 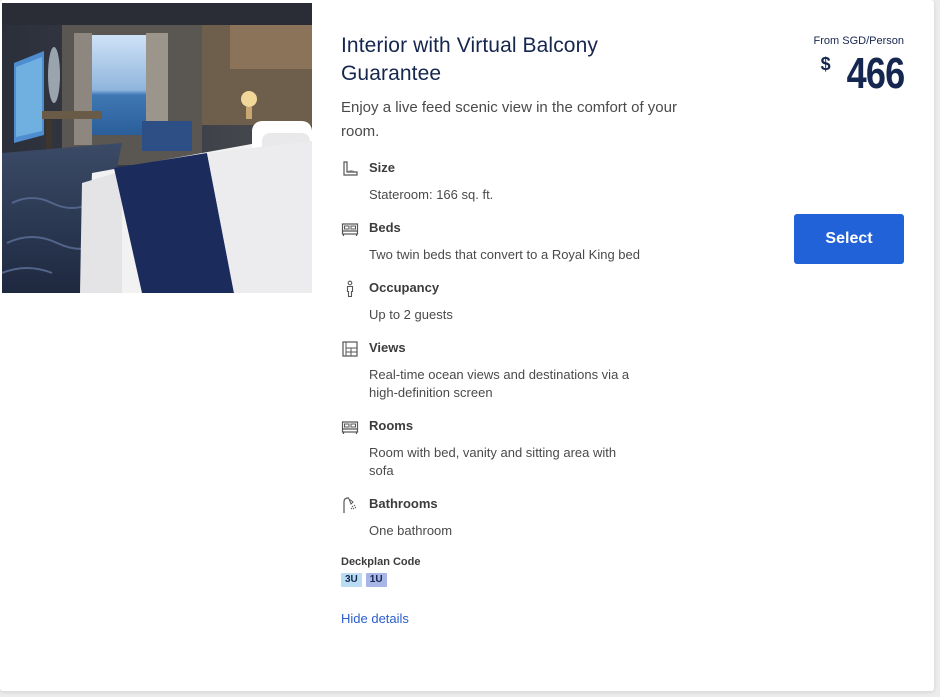 I want to click on feature-name: Bathrooms, so click(x=403, y=503).